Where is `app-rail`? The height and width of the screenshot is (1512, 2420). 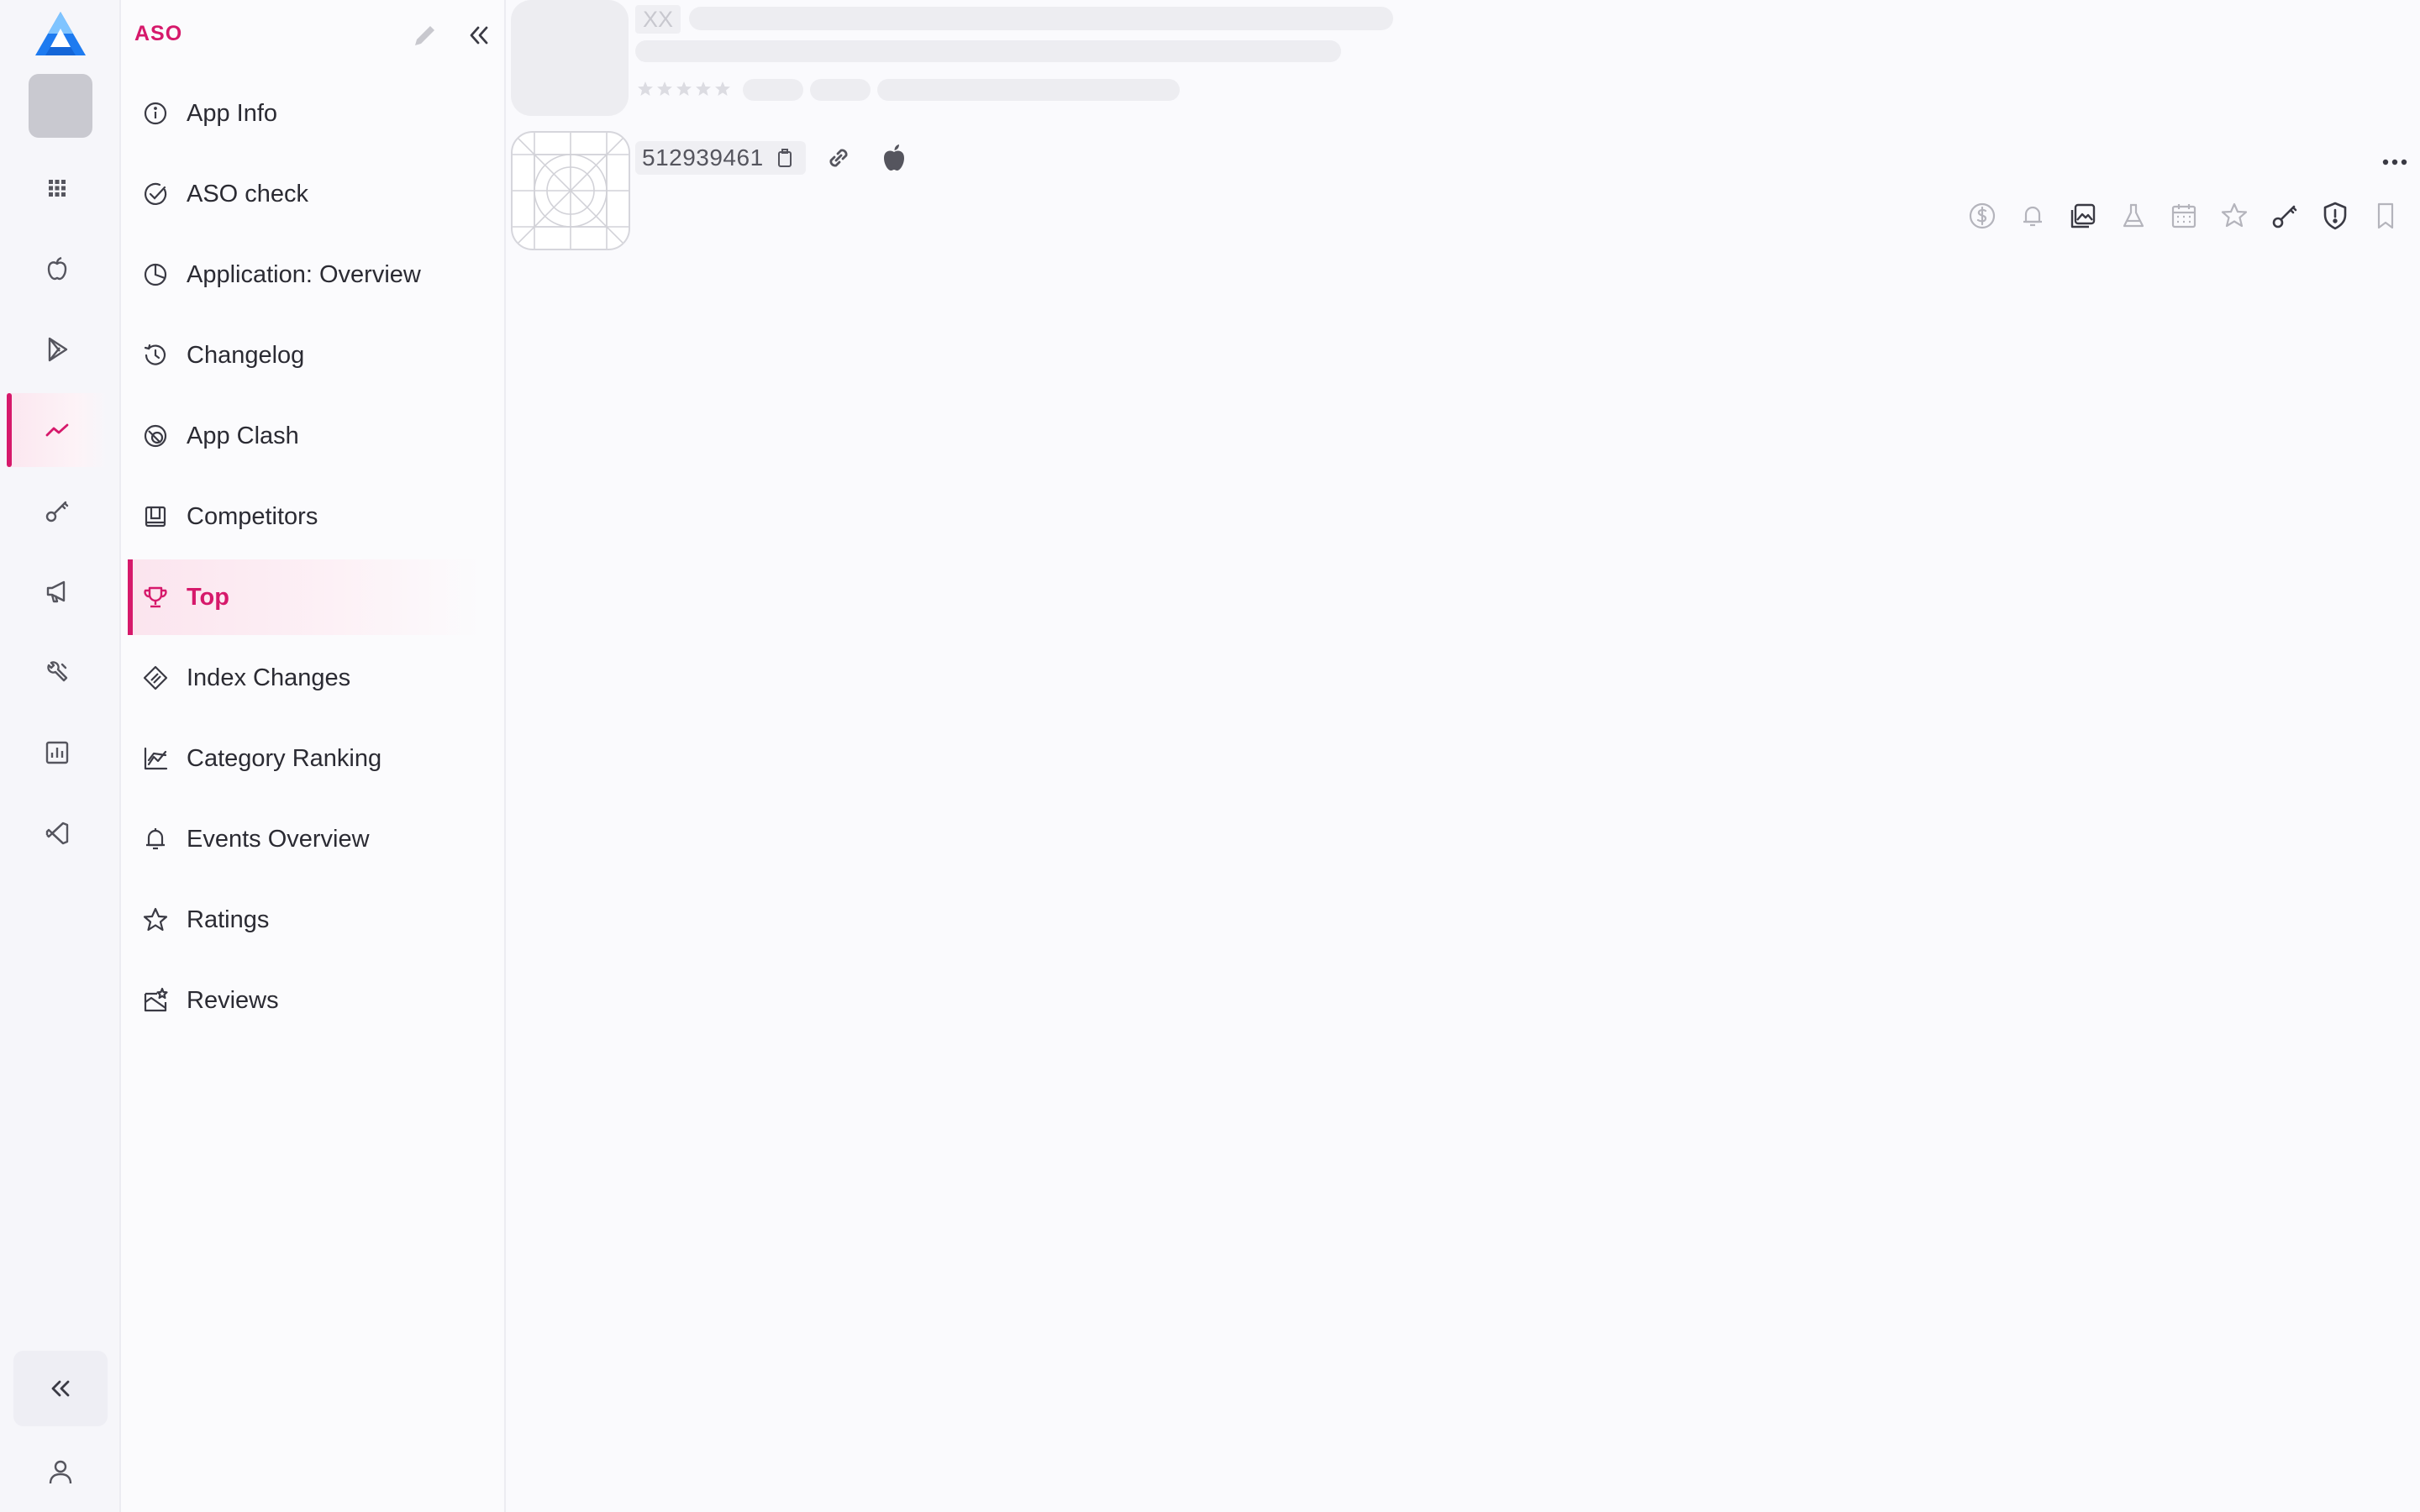 app-rail is located at coordinates (60, 756).